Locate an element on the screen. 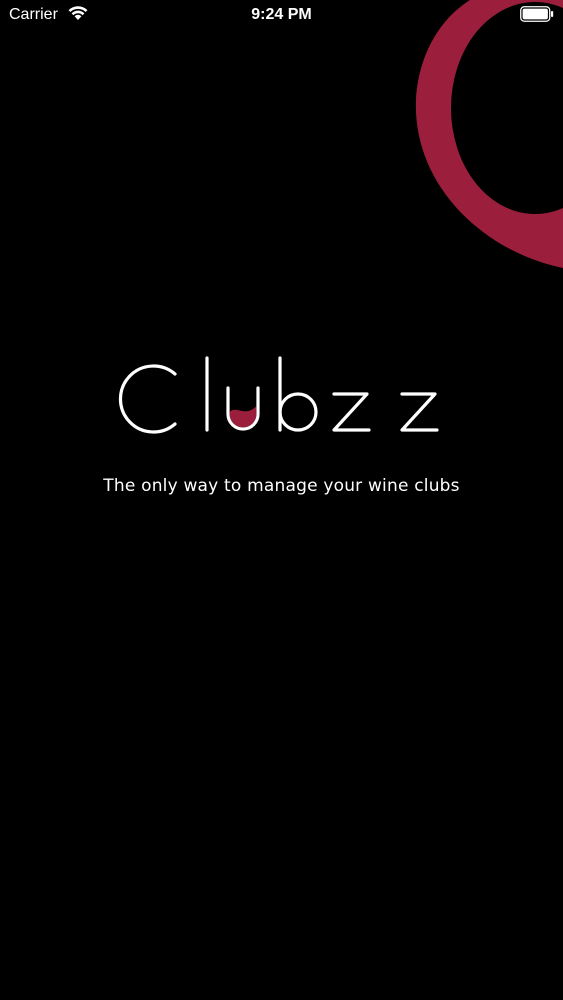 This screenshot has height=1000, width=563. wine-ring-decoration is located at coordinates (489, 134).